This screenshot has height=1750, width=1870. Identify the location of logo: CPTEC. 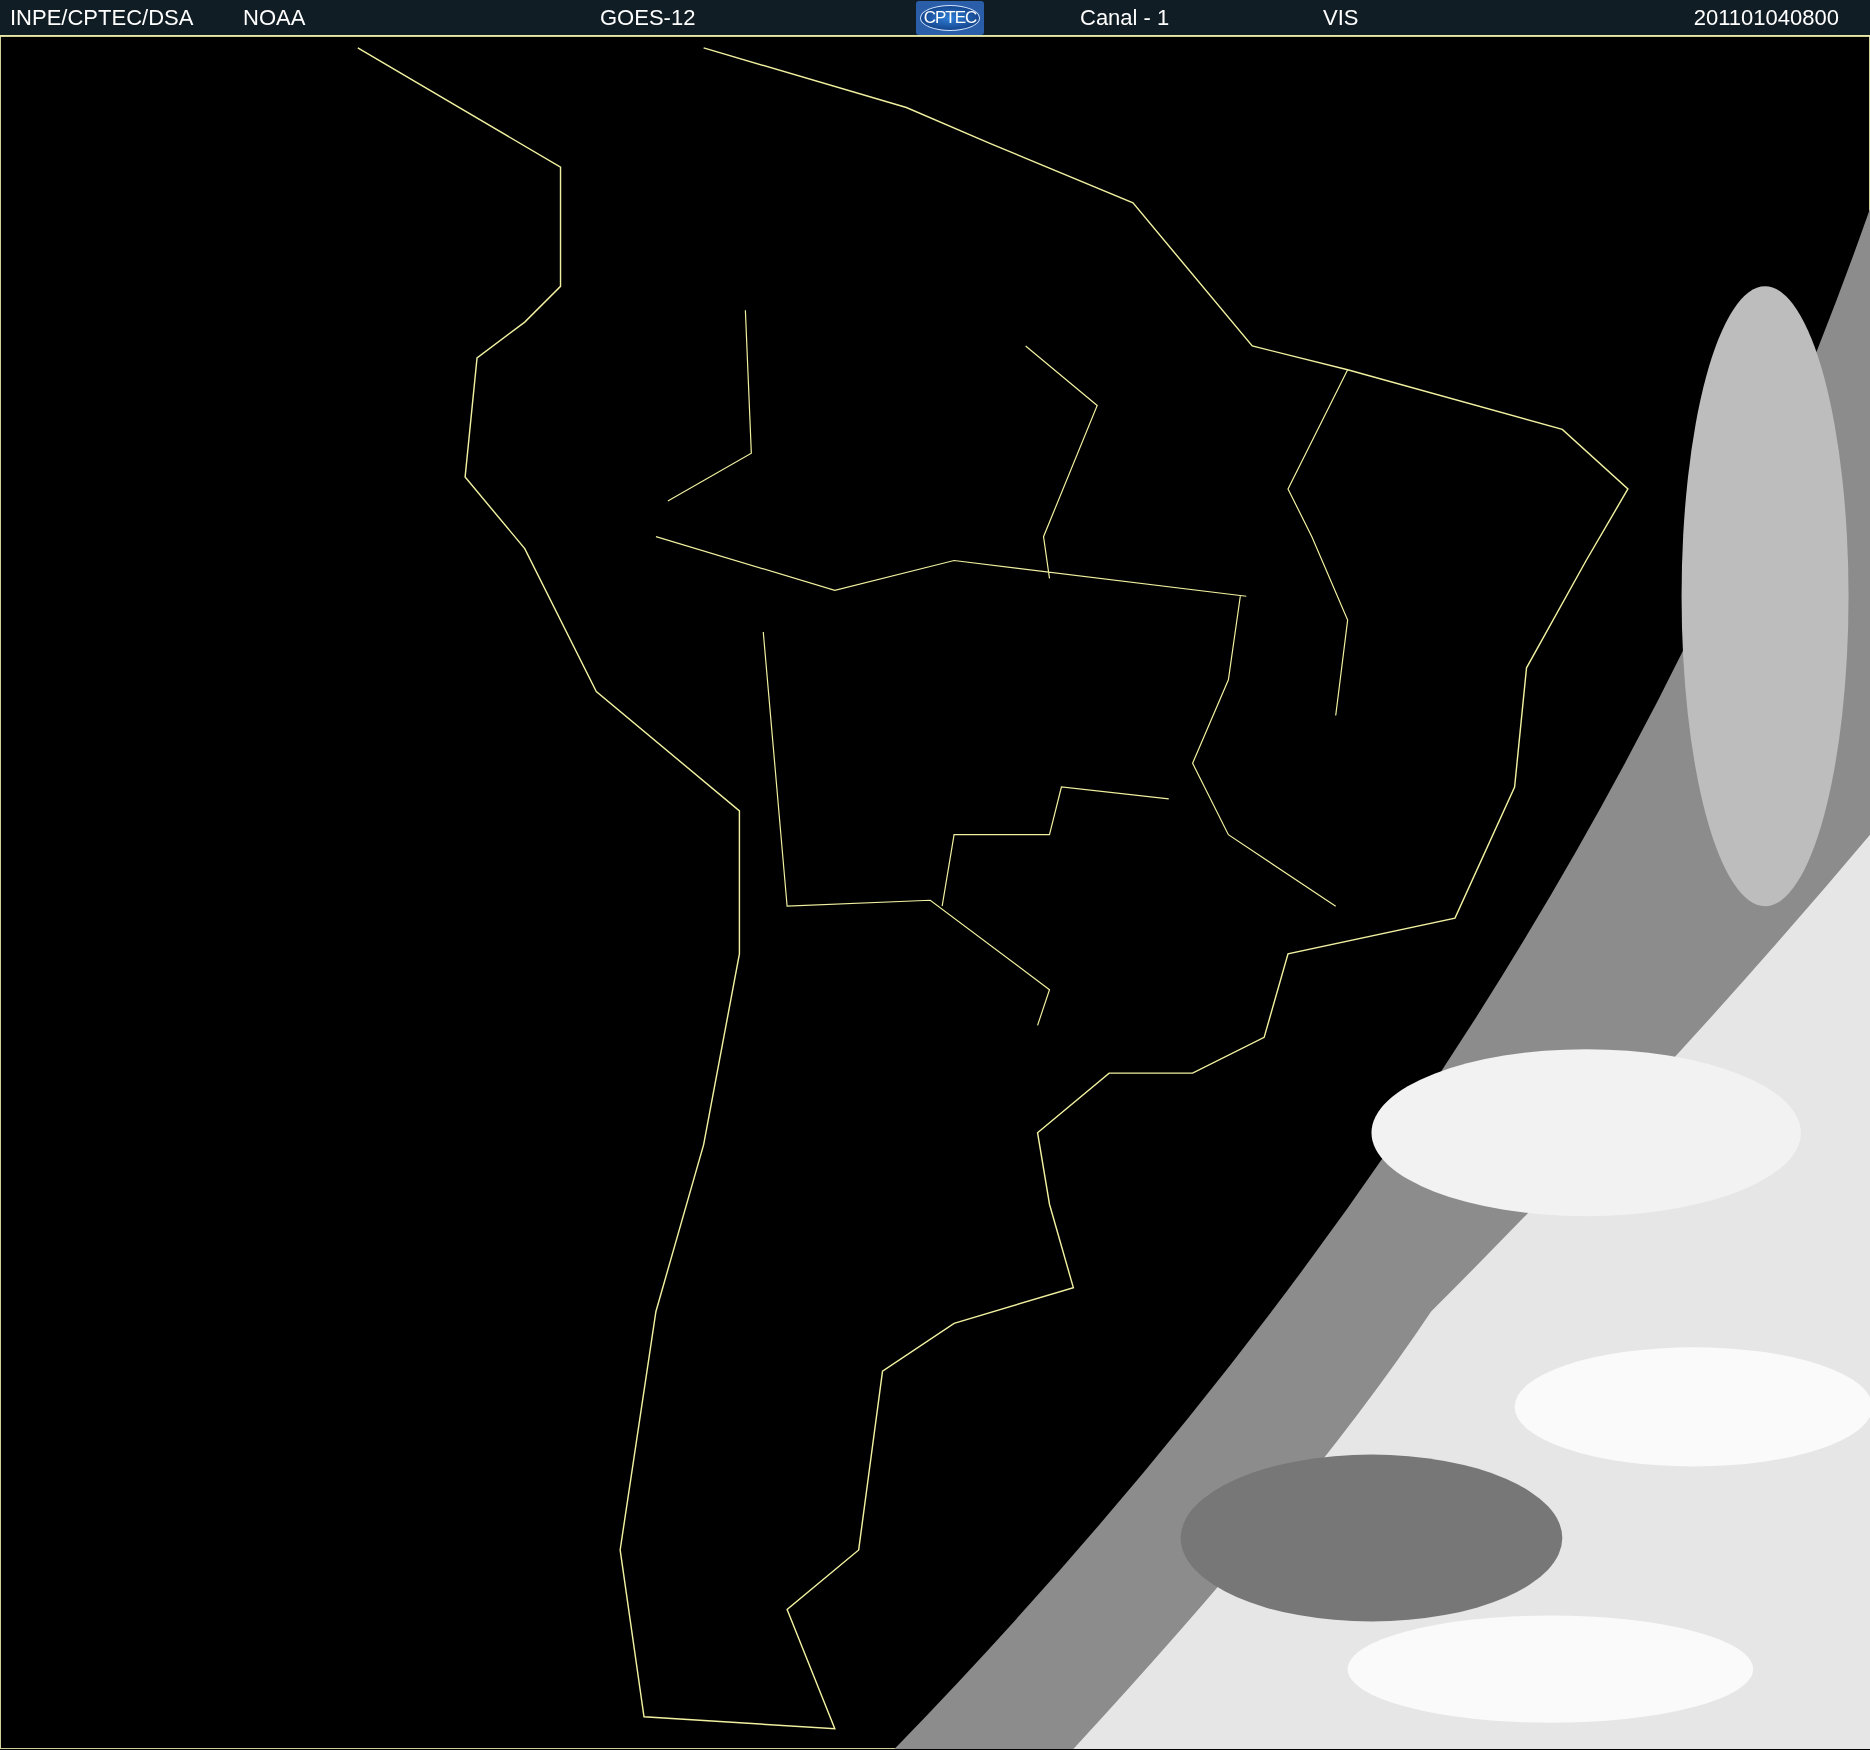
(950, 17).